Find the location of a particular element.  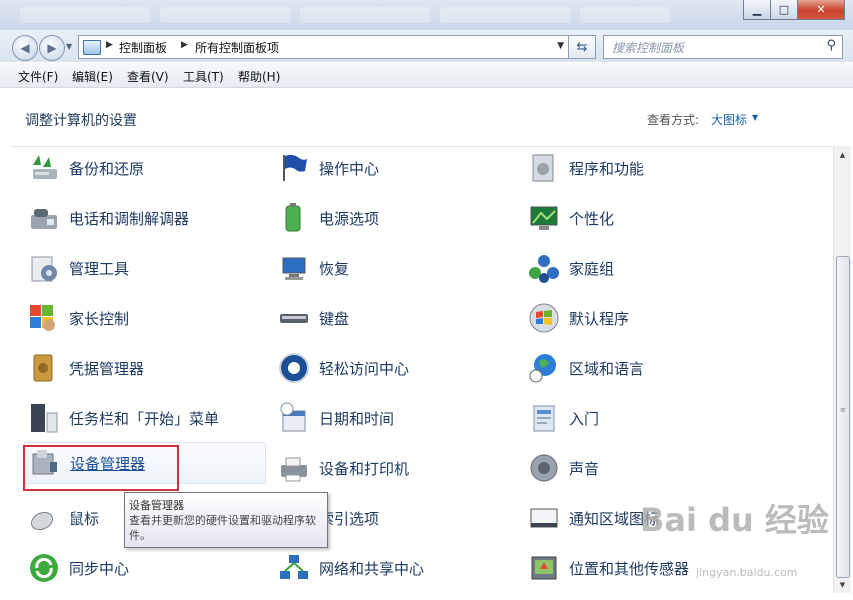

close-button: ✕ is located at coordinates (821, 10).